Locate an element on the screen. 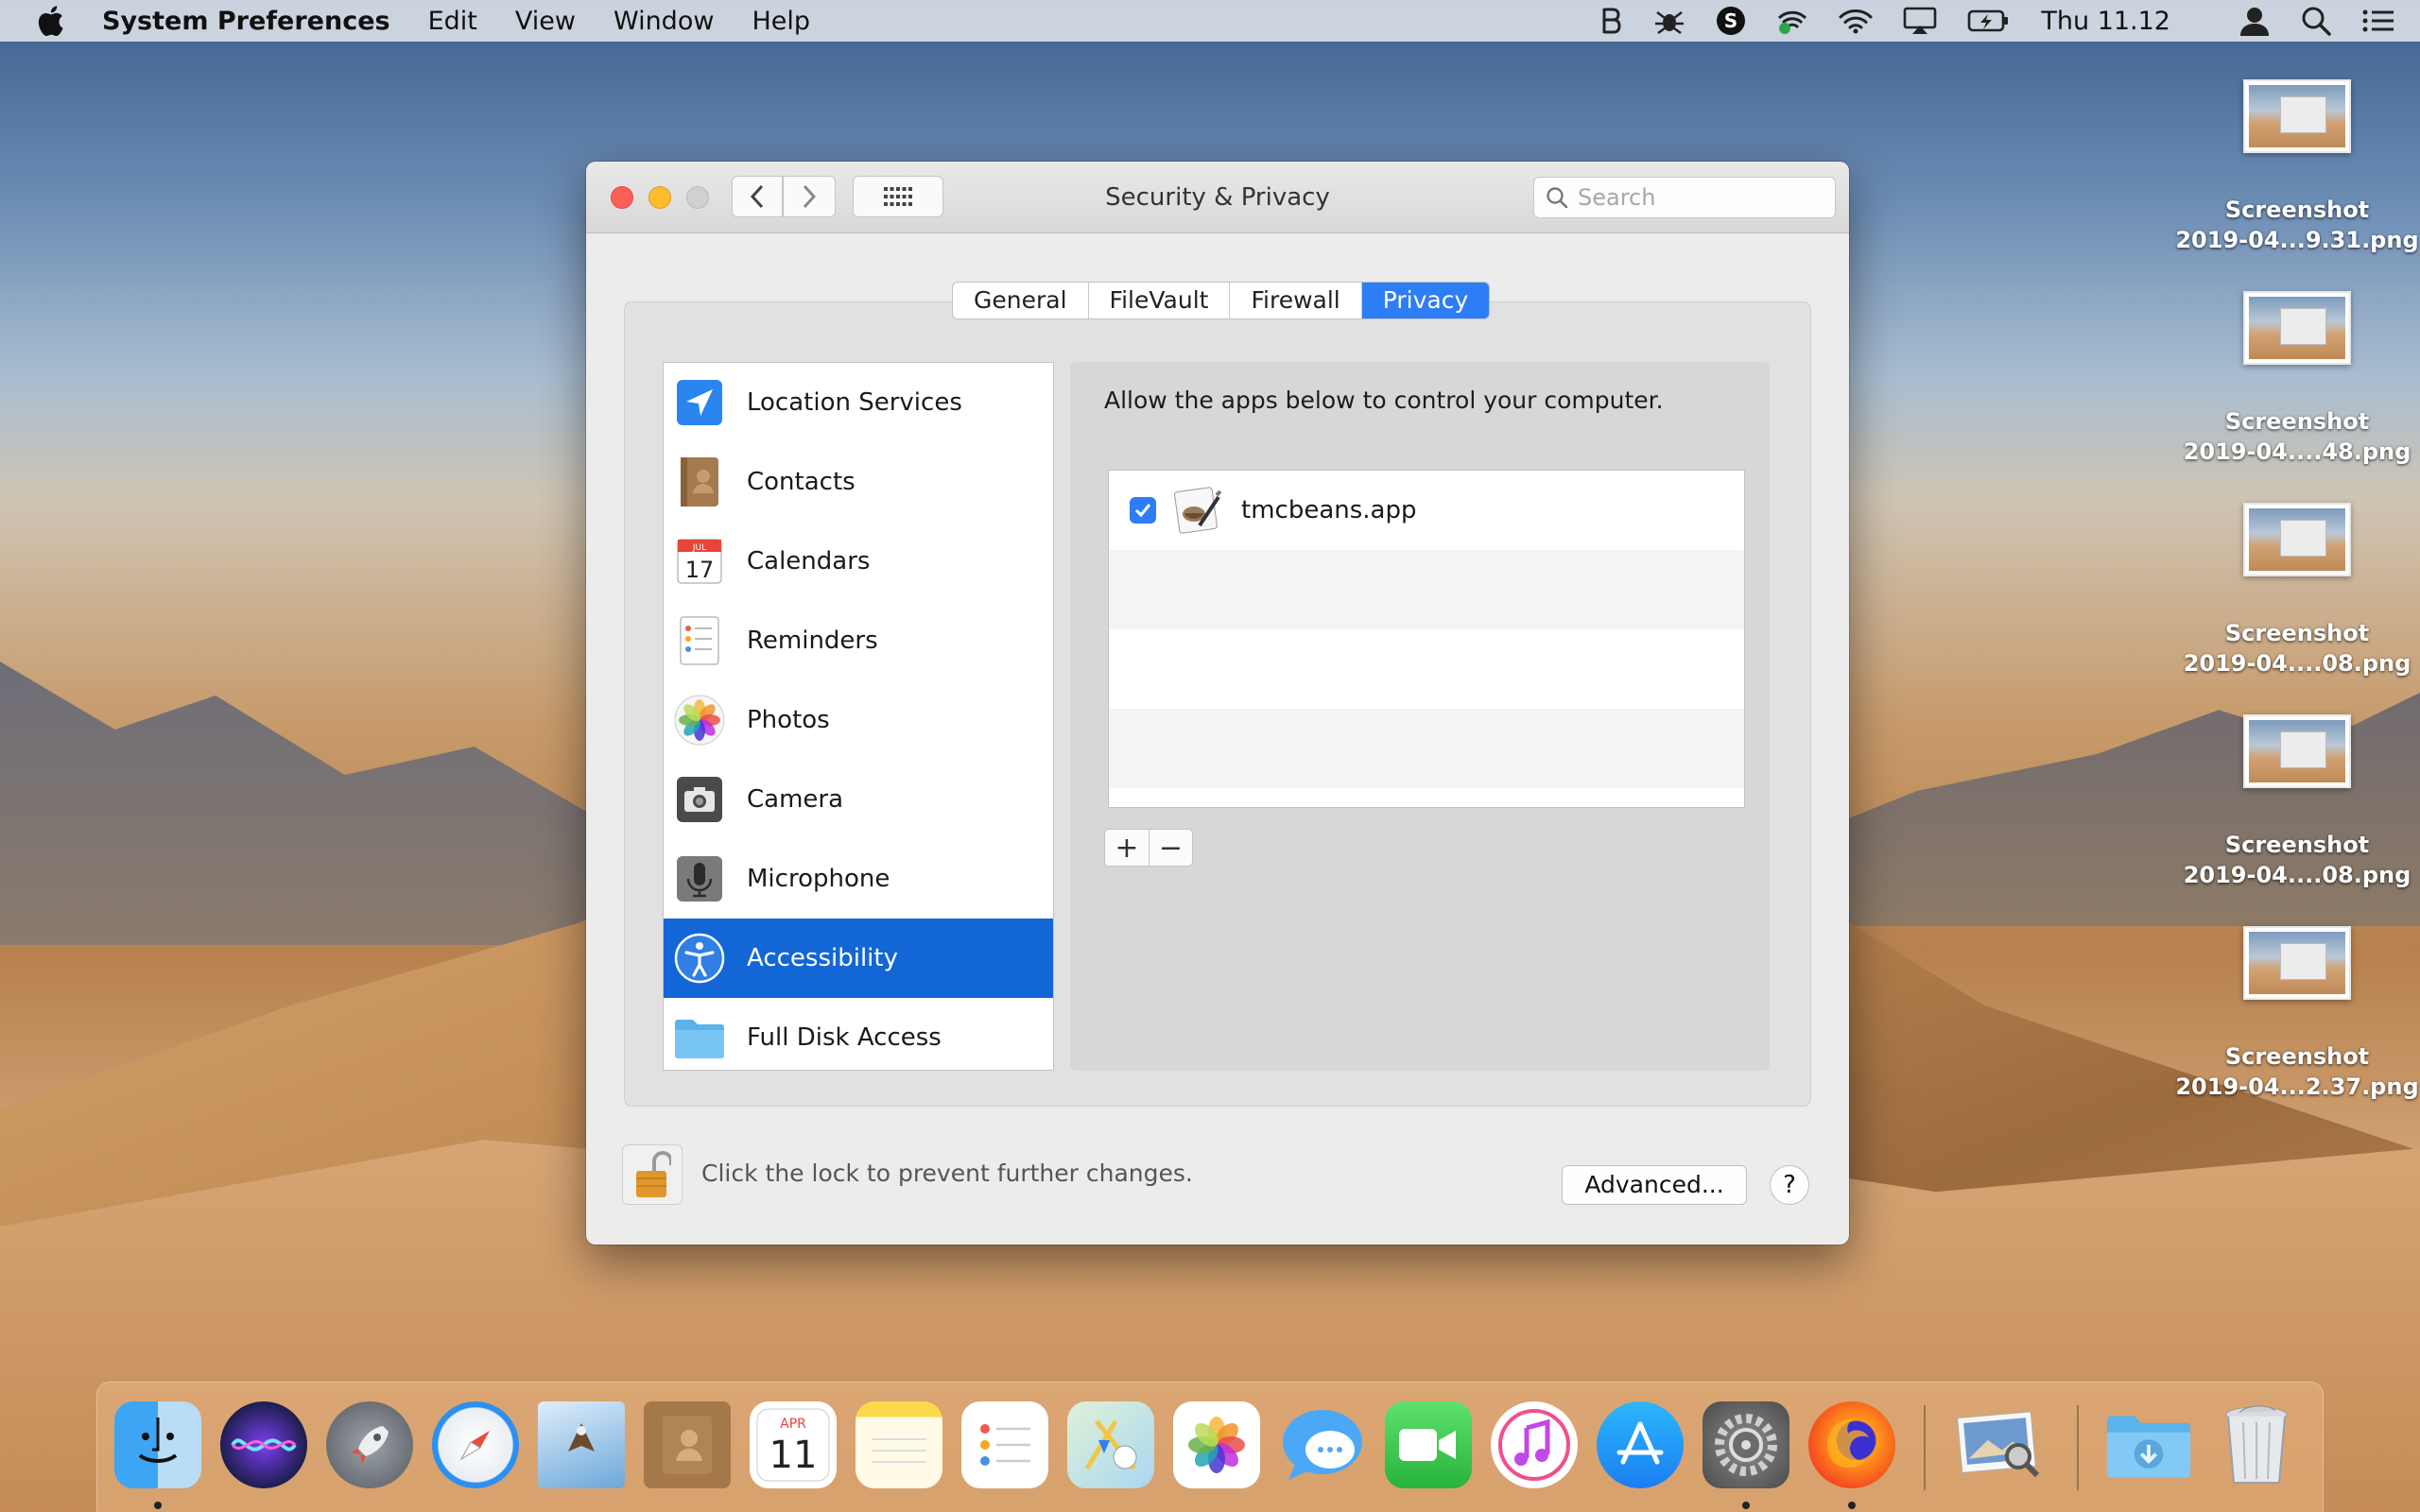 The image size is (2420, 1512). sidebar-item-reminders: Reminders is located at coordinates (858, 640).